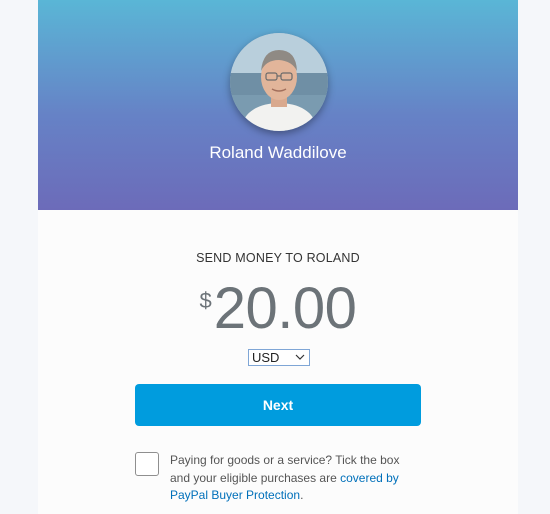 The width and height of the screenshot is (550, 514). Describe the element at coordinates (302, 495) in the screenshot. I see `buyer-protection-period: .` at that location.